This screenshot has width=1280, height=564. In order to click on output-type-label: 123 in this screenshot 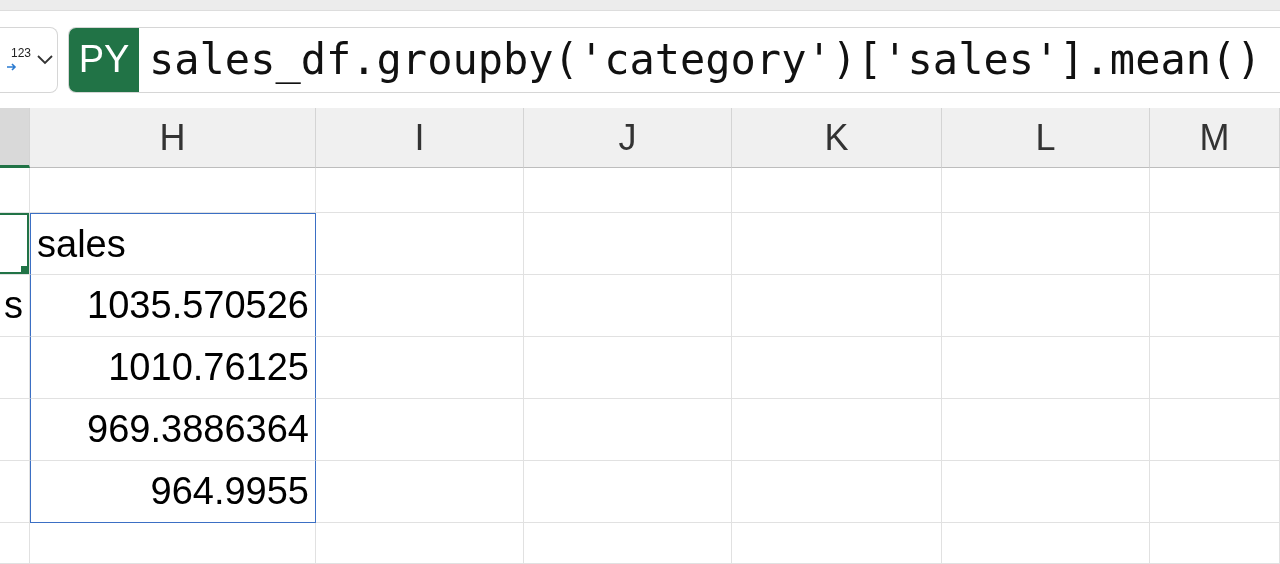, I will do `click(21, 52)`.